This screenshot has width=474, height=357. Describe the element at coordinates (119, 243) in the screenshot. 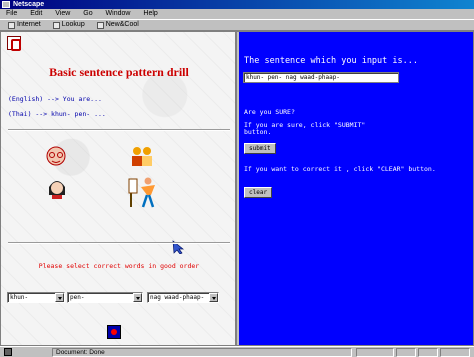

I see `divider-bottom` at that location.